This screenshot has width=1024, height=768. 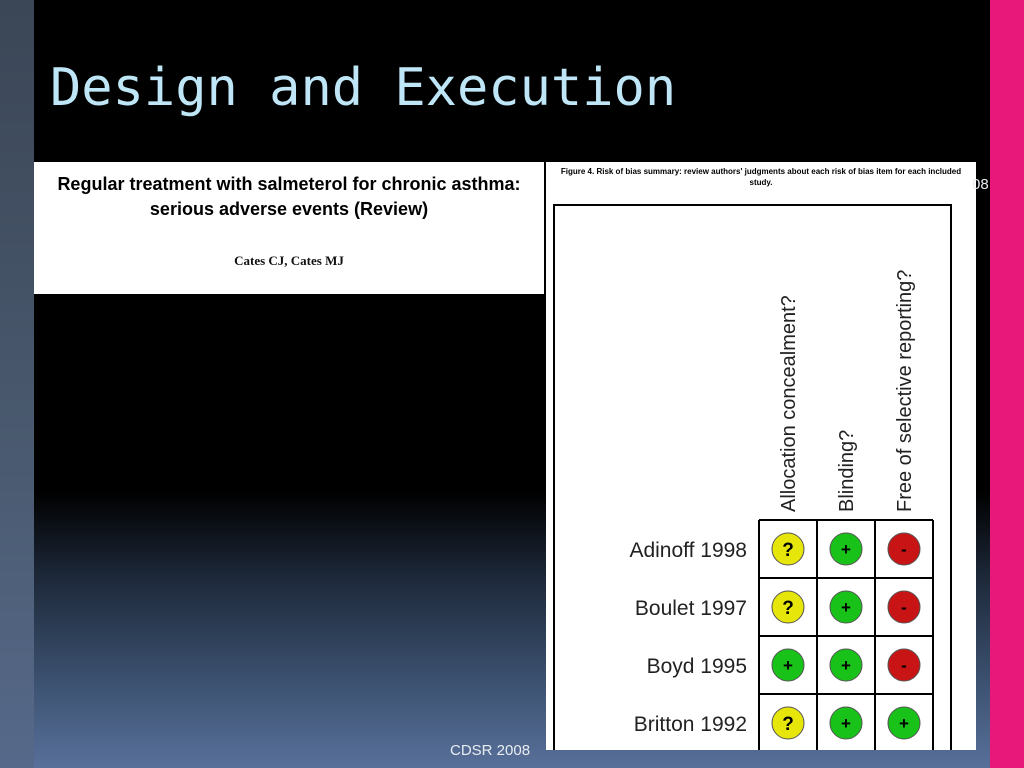 I want to click on column-header: Blinding?, so click(x=847, y=471).